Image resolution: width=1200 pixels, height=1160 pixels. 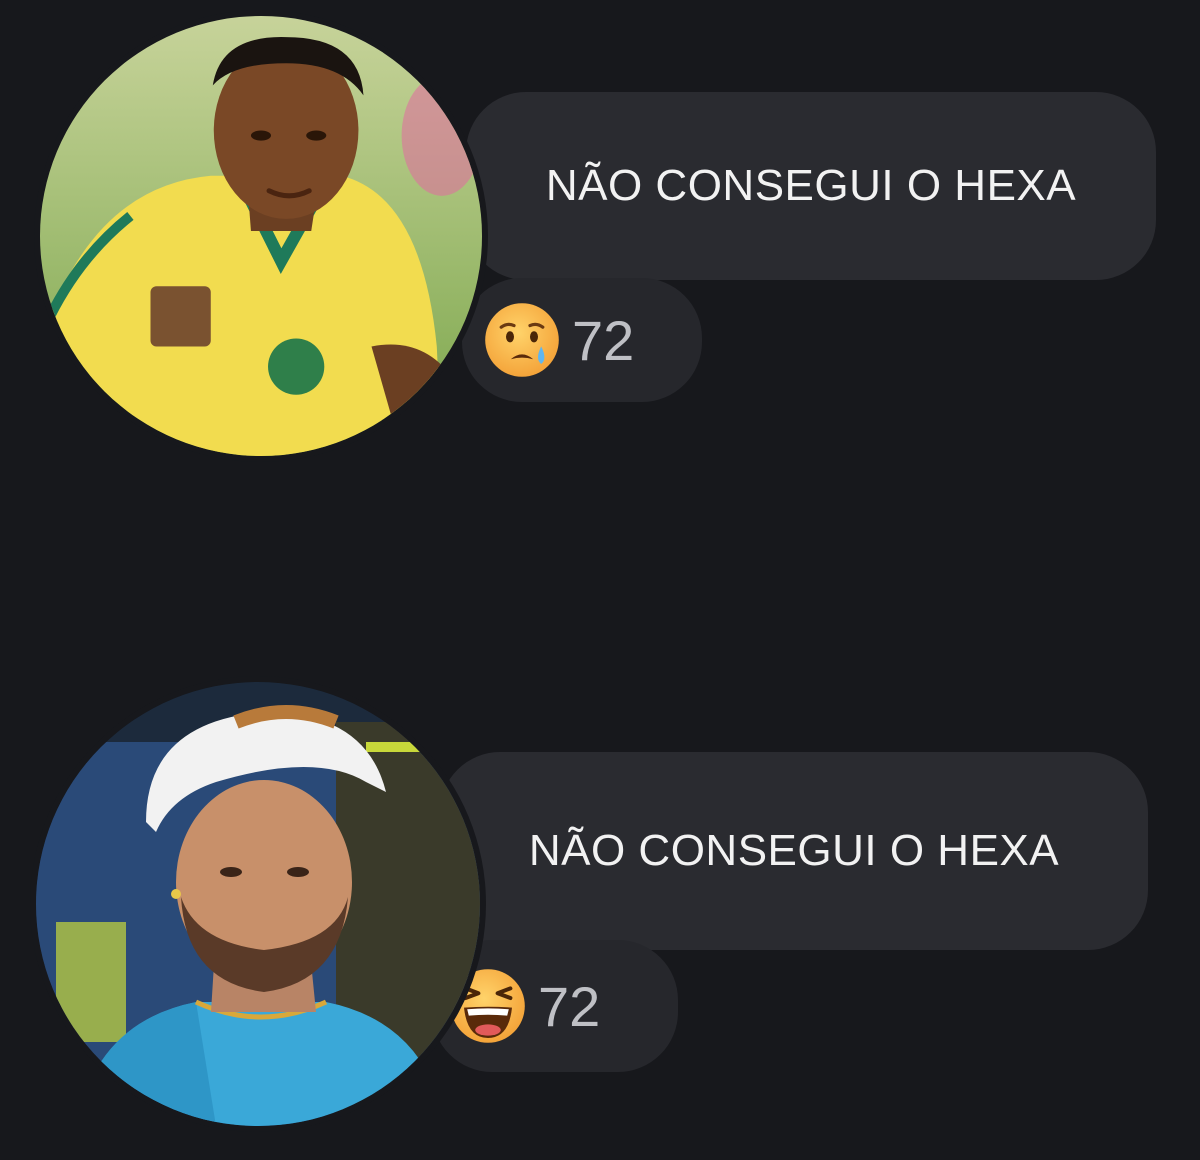 What do you see at coordinates (522, 340) in the screenshot?
I see `sad-tear-face-icon` at bounding box center [522, 340].